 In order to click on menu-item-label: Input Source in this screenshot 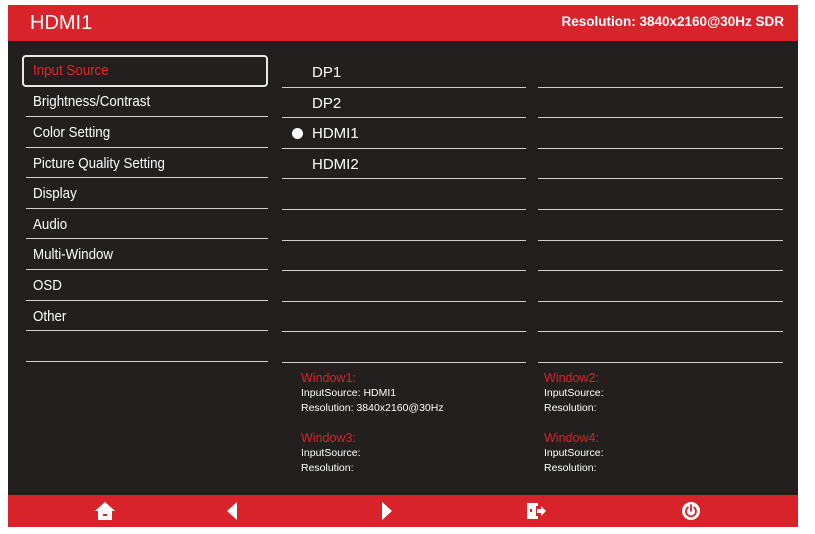, I will do `click(71, 71)`.